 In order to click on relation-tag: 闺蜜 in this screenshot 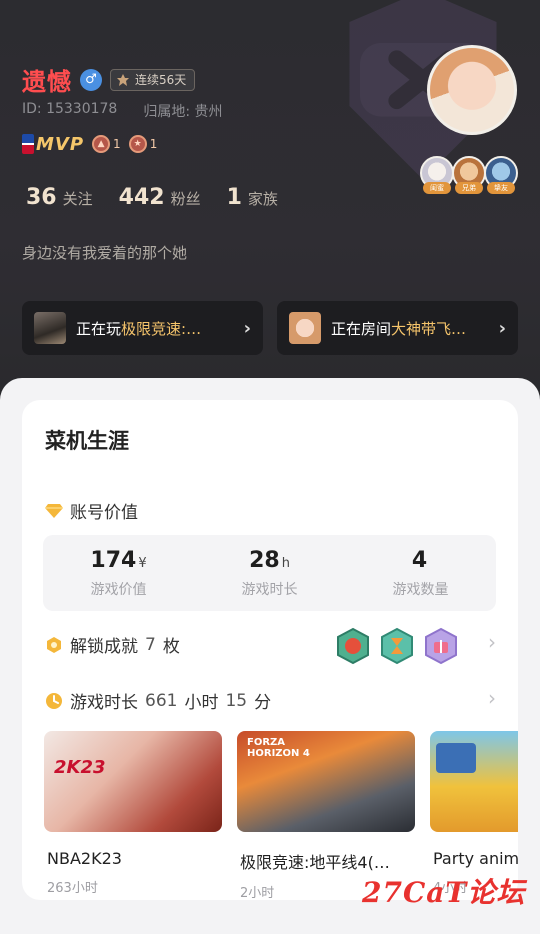, I will do `click(437, 188)`.